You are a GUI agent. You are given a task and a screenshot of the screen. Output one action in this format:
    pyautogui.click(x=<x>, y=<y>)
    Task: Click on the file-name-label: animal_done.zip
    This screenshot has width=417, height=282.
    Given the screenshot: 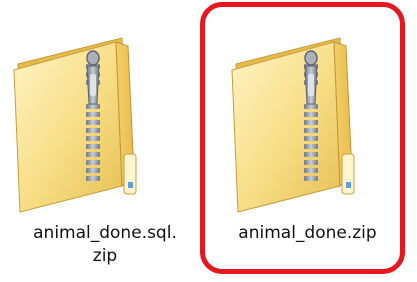 What is the action you would take?
    pyautogui.click(x=307, y=233)
    